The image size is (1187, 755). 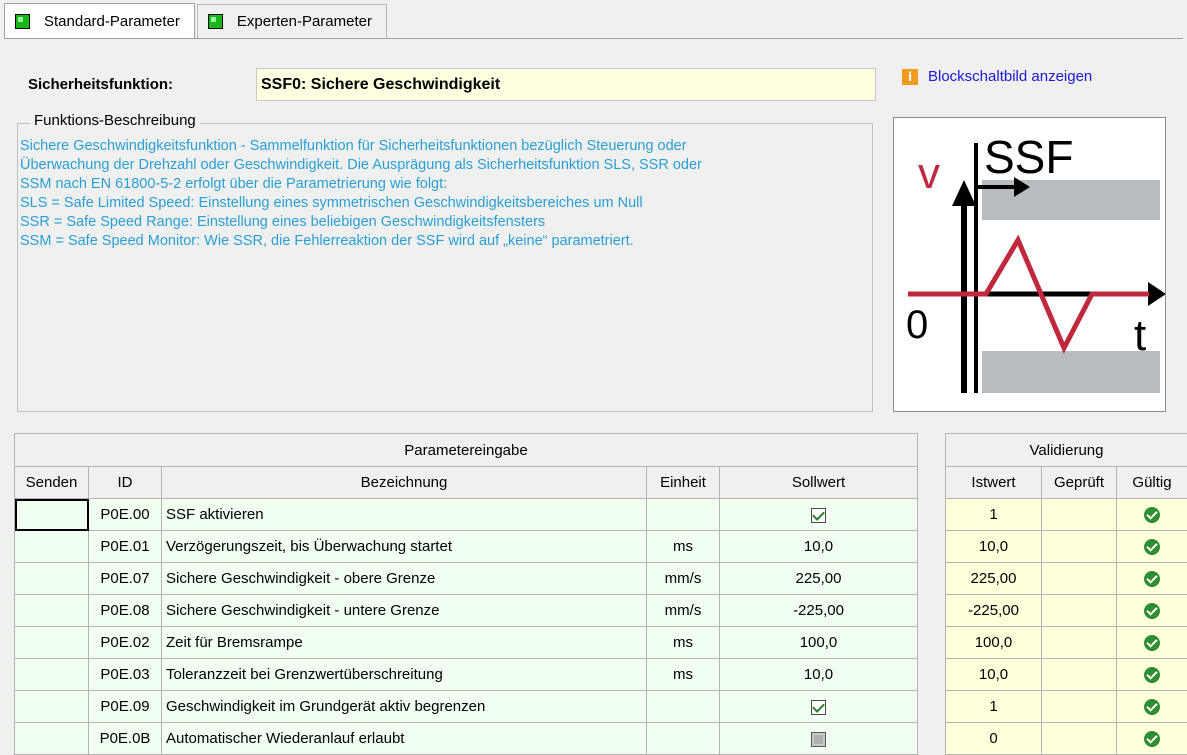 I want to click on tab-label: Experten-Parameter, so click(x=304, y=21).